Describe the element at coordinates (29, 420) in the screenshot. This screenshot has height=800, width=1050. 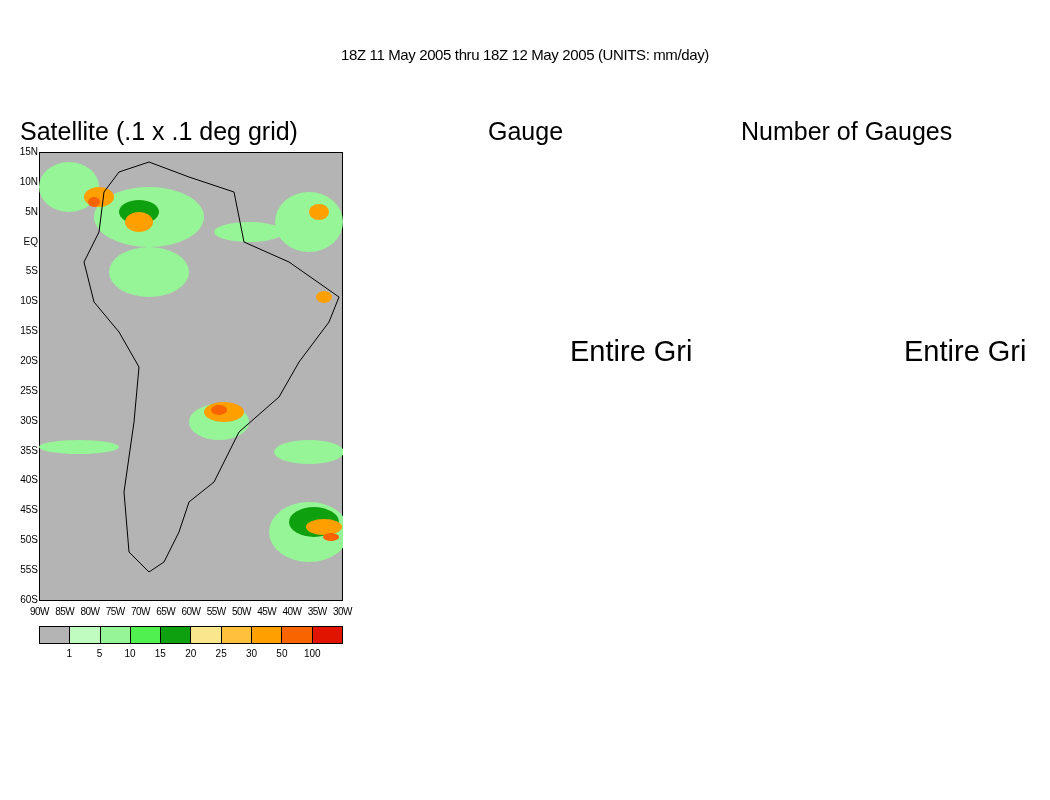
I see `latitude-label: 30S` at that location.